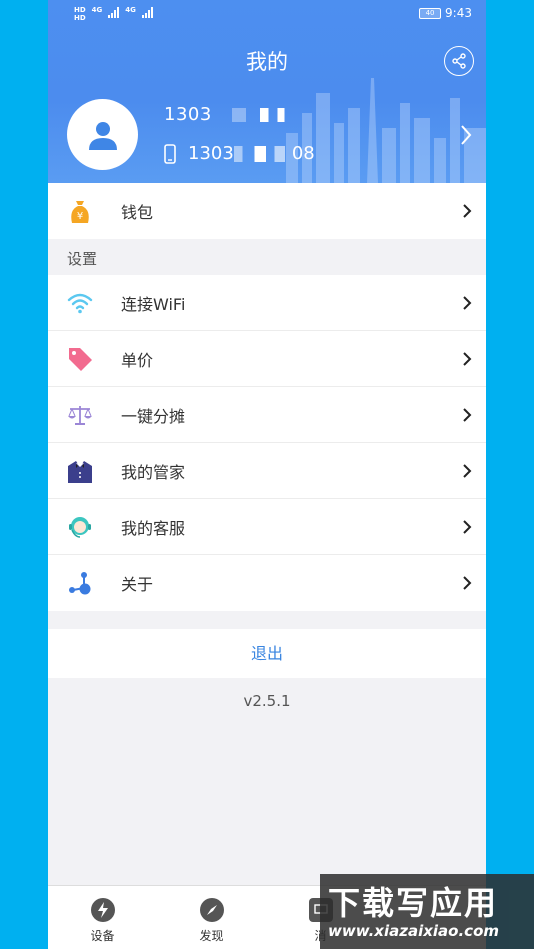 The width and height of the screenshot is (534, 949). I want to click on share-icon, so click(459, 61).